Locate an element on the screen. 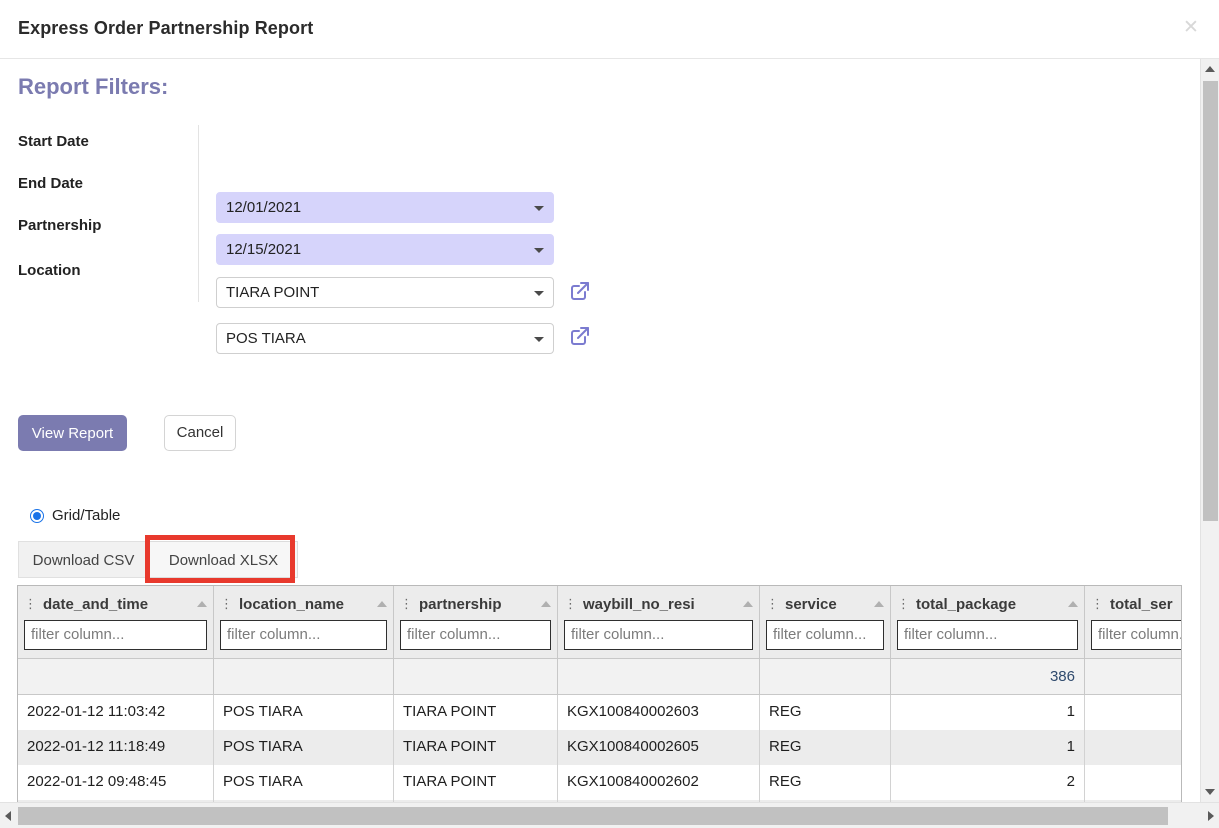 The image size is (1219, 828). close-icon: ✕ is located at coordinates (1191, 27).